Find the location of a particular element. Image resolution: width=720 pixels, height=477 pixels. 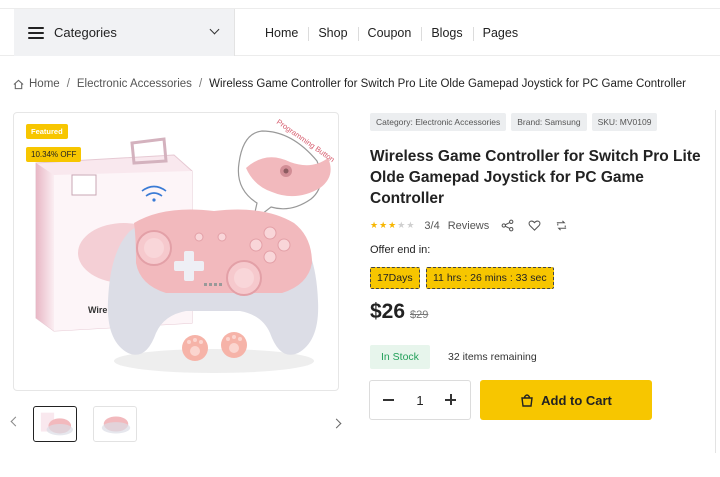

nav-link-blogs: Blogs is located at coordinates (446, 33).